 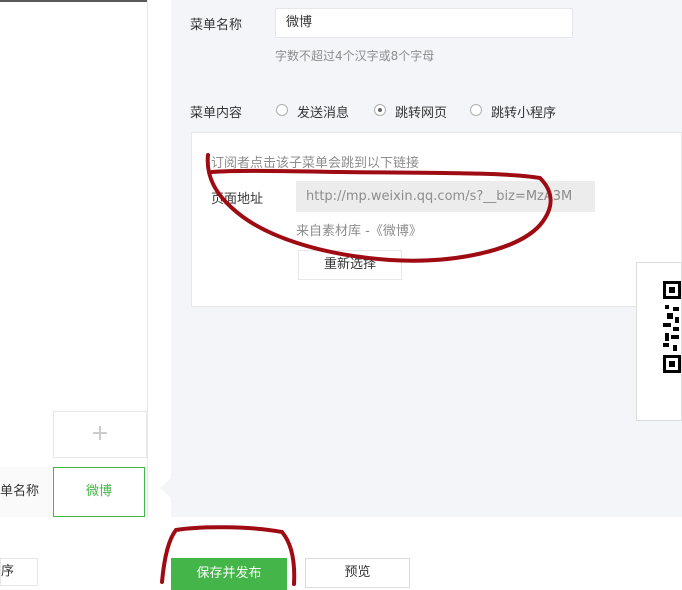 I want to click on menu-content-label: 菜单内容, so click(x=216, y=113).